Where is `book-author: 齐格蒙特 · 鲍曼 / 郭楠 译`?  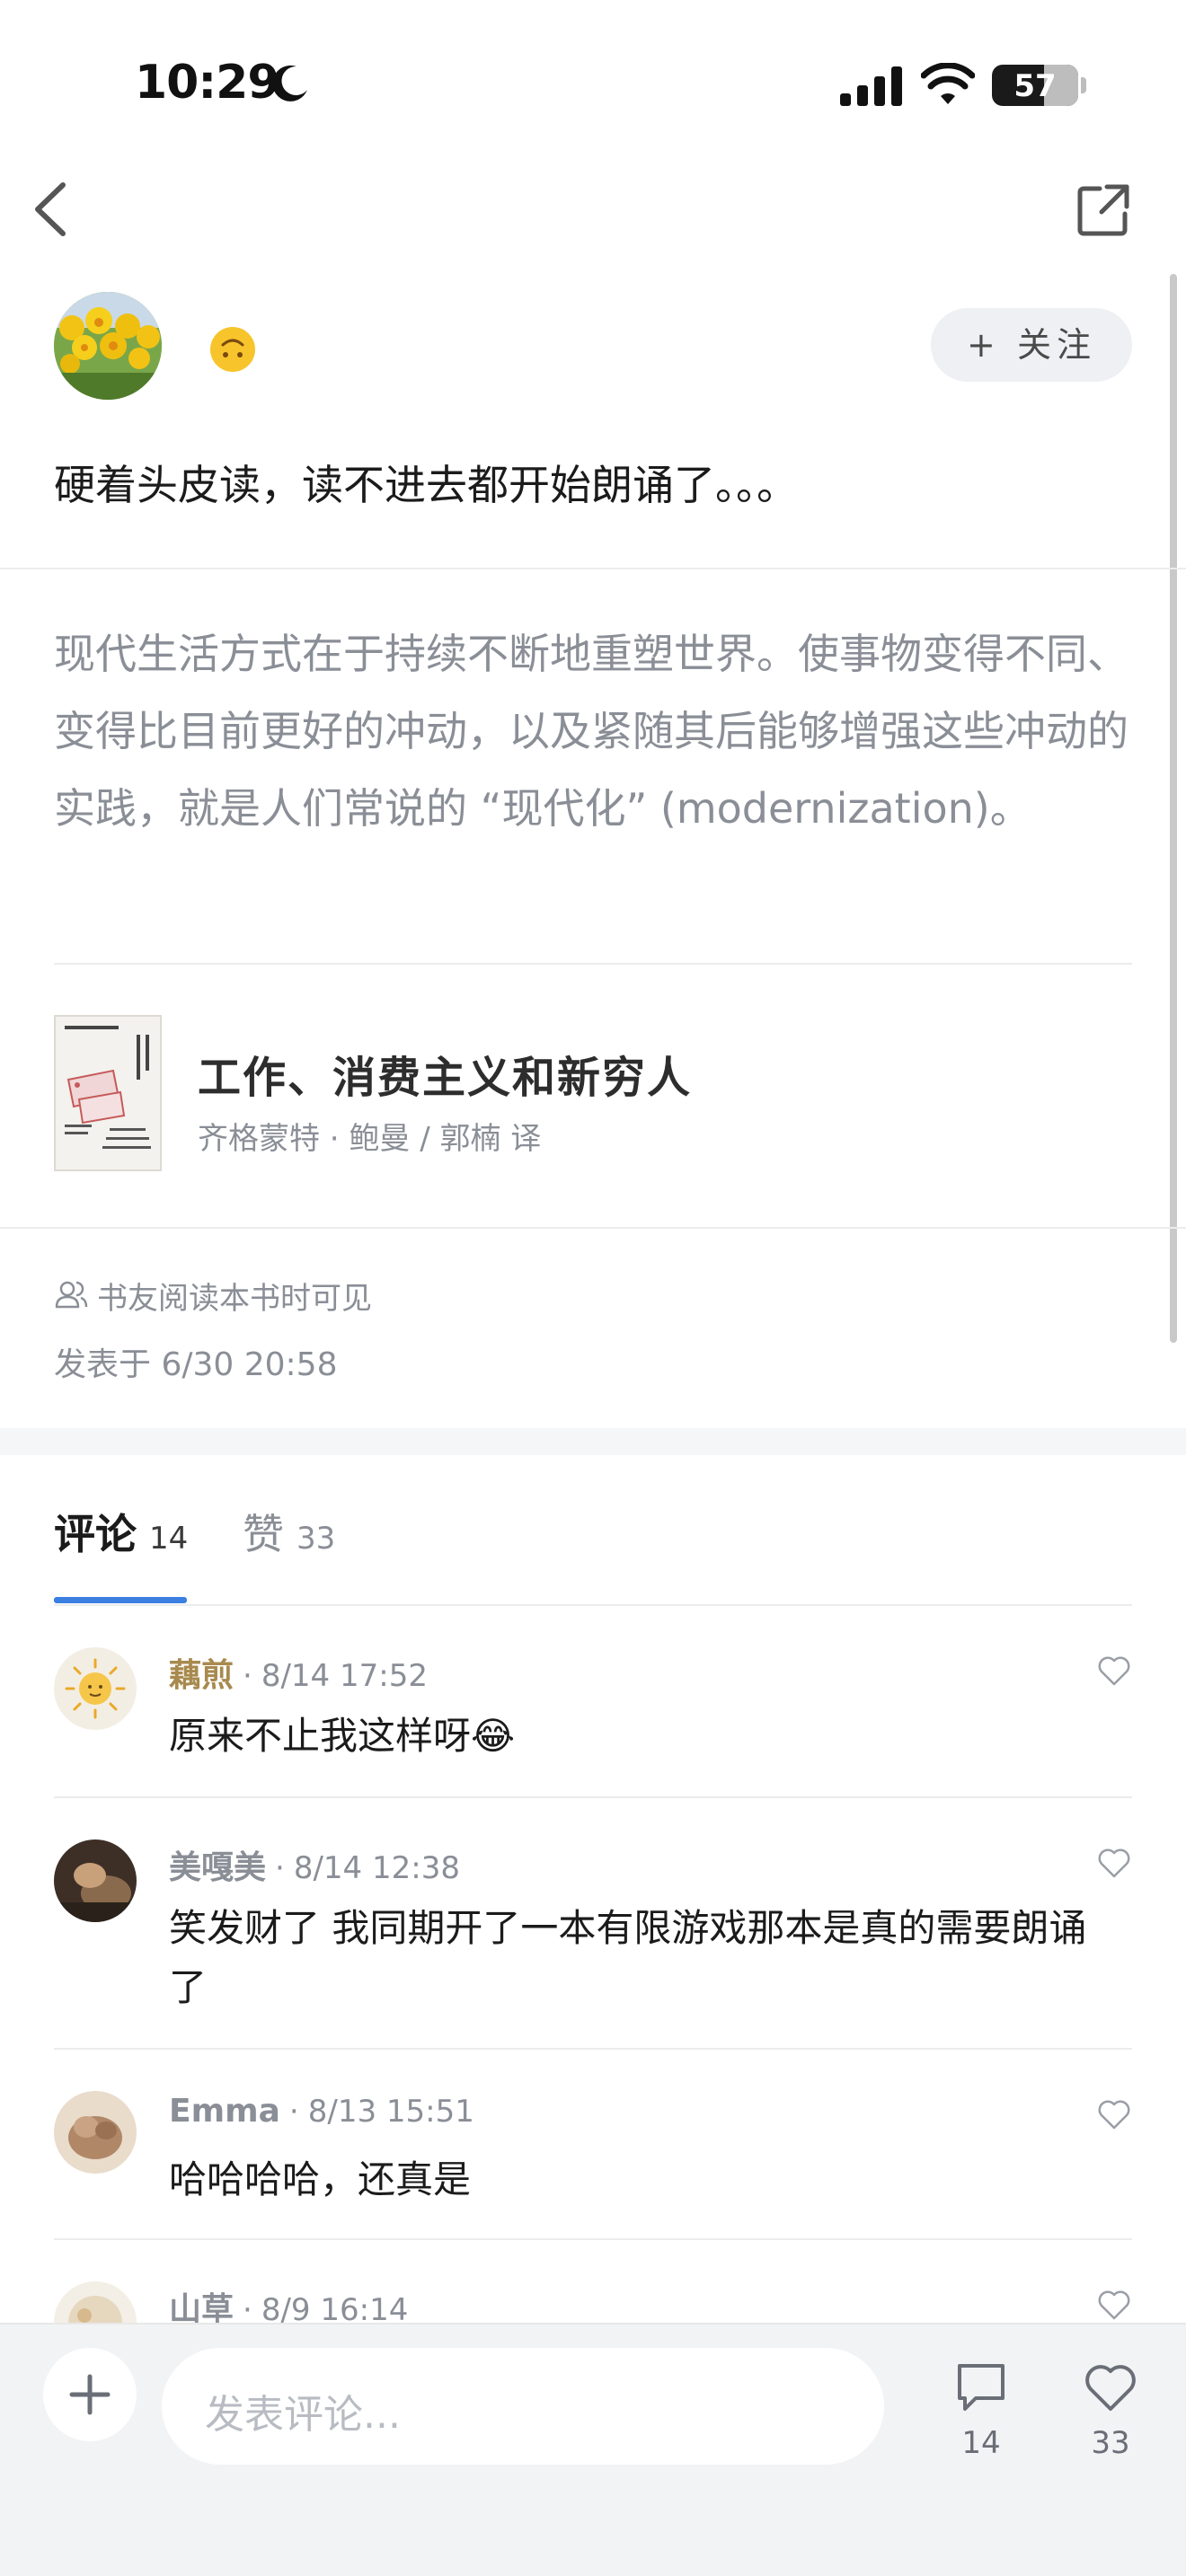
book-author: 齐格蒙特 · 鲍曼 / 郭楠 译 is located at coordinates (370, 1139).